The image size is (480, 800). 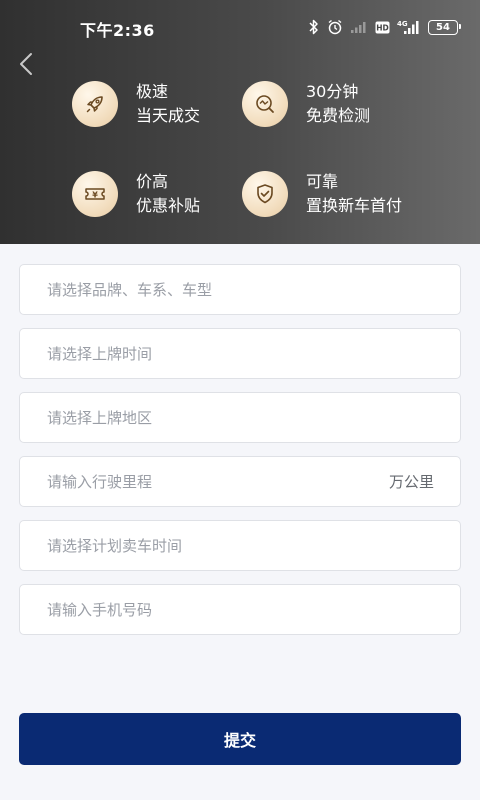 What do you see at coordinates (240, 609) in the screenshot?
I see `phone-number-input: 请输入手机号码` at bounding box center [240, 609].